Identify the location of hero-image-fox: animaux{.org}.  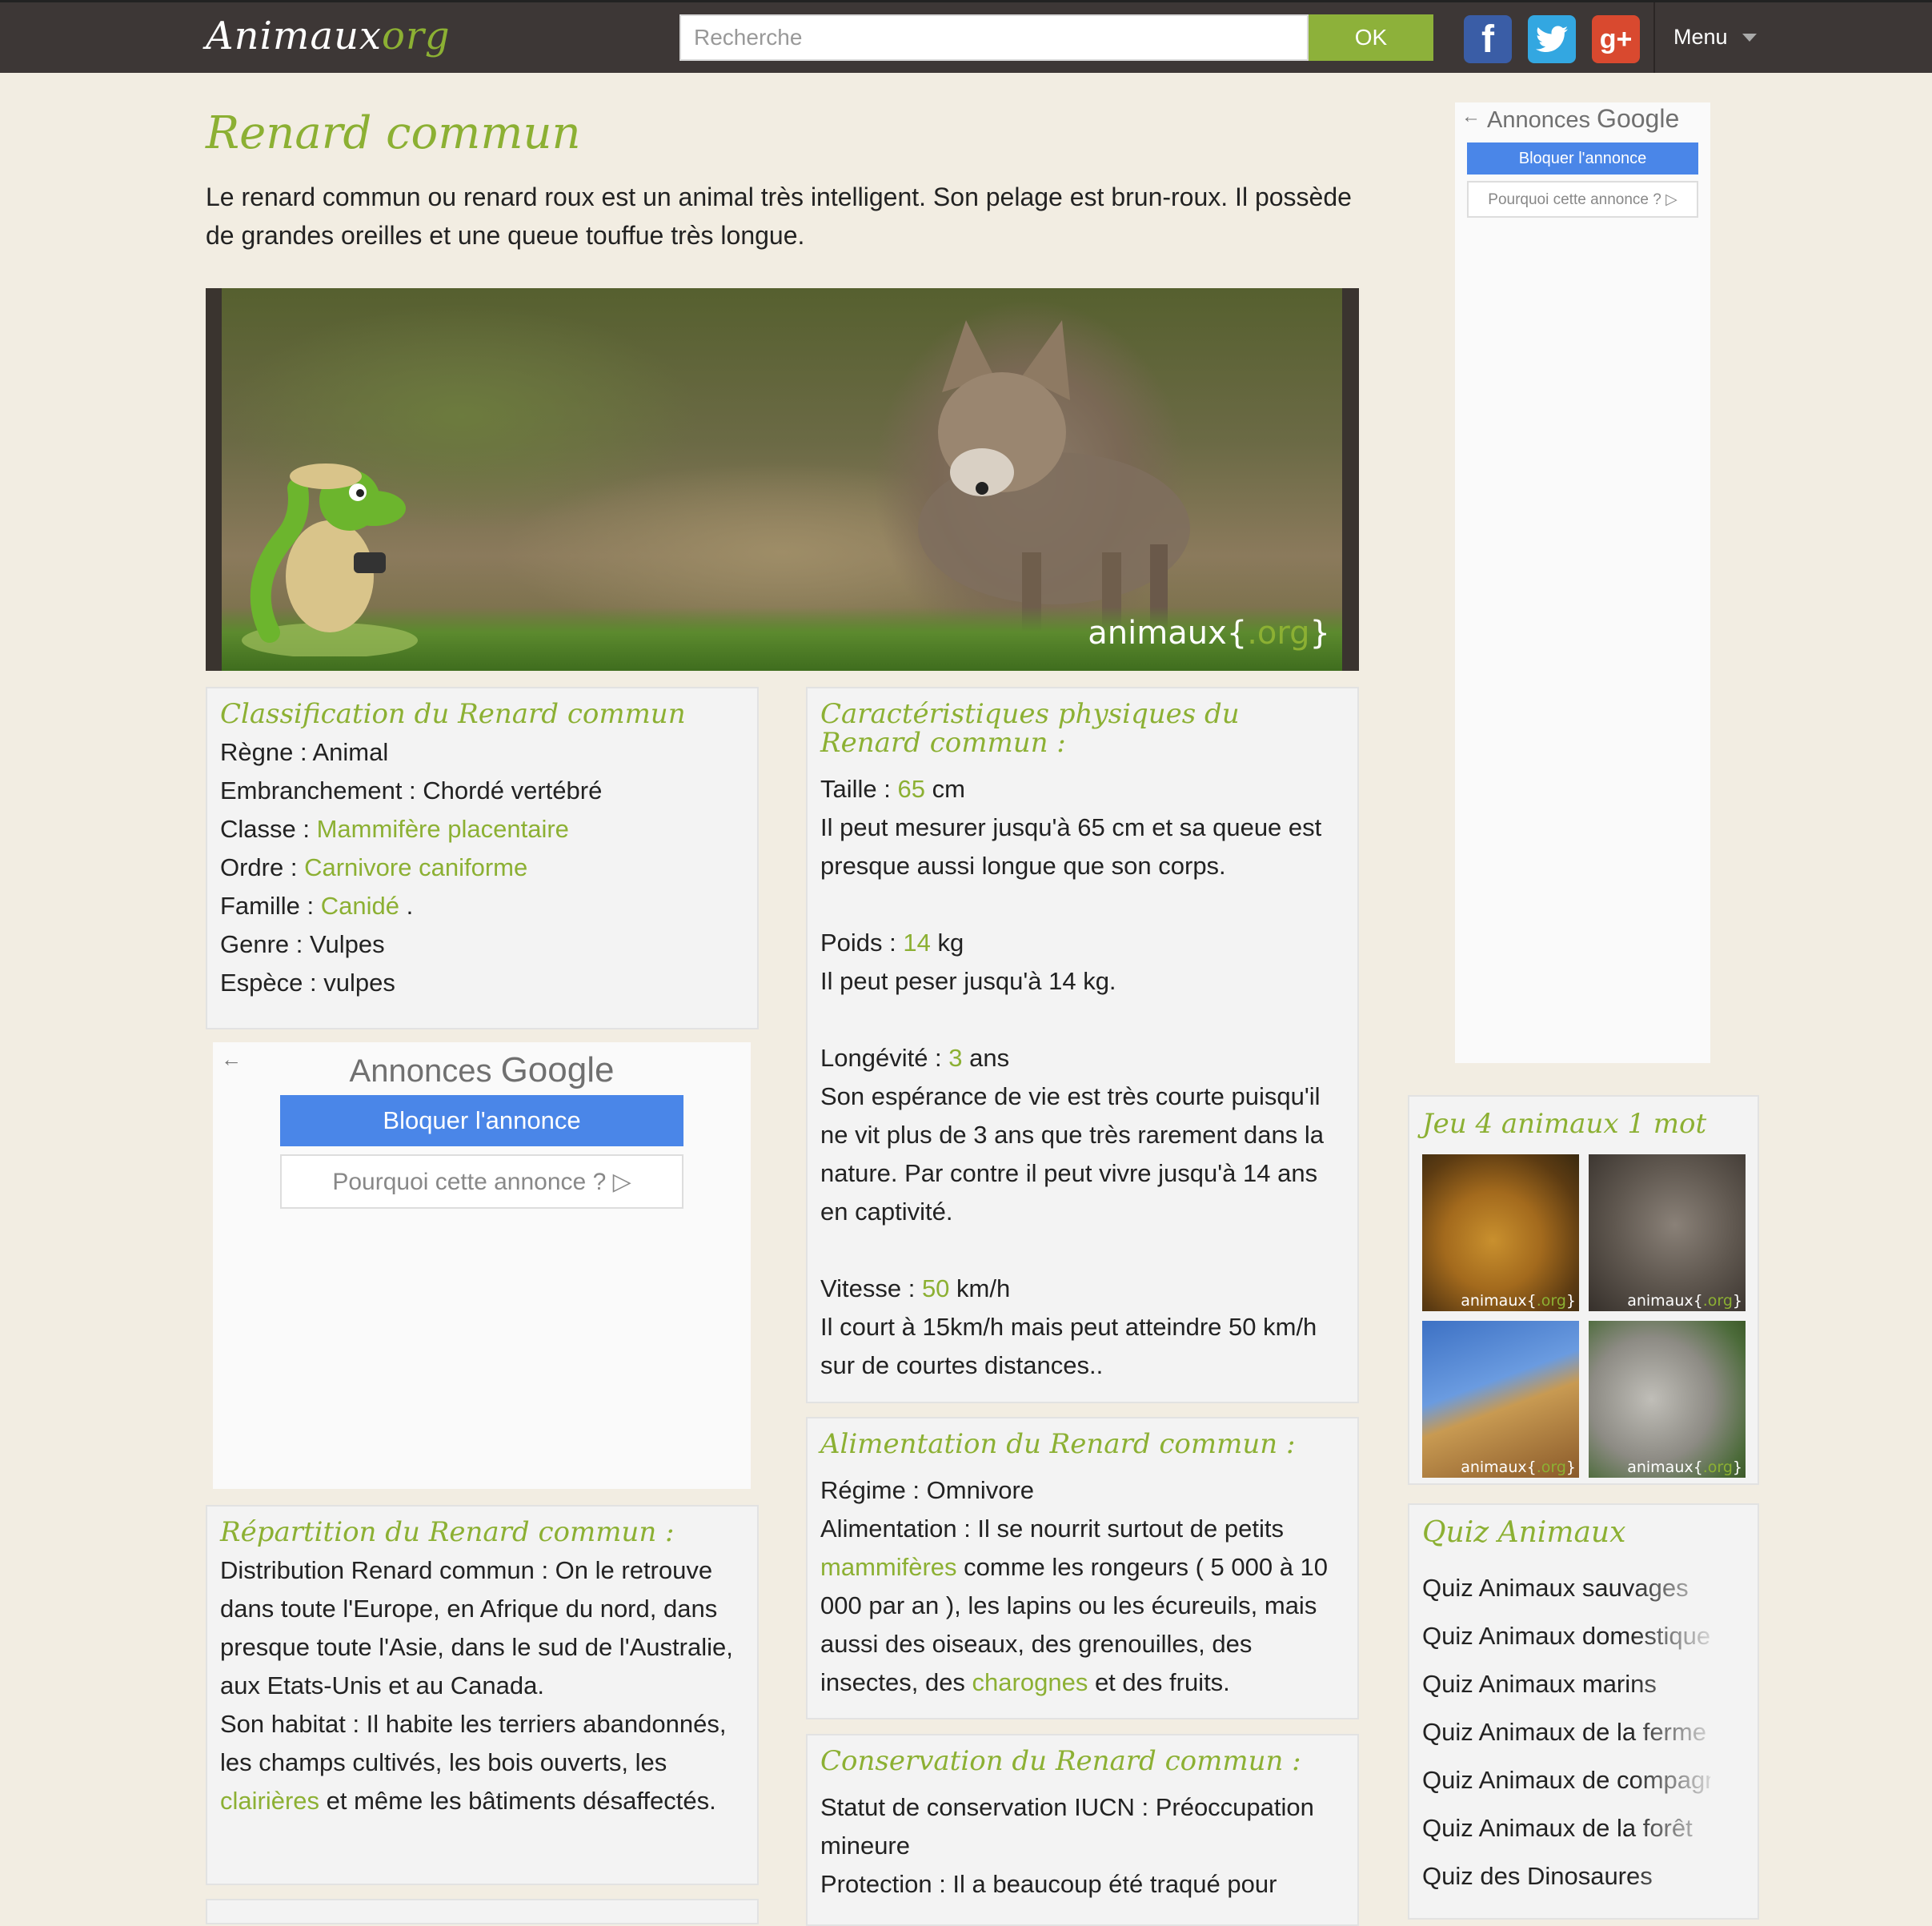
(782, 479).